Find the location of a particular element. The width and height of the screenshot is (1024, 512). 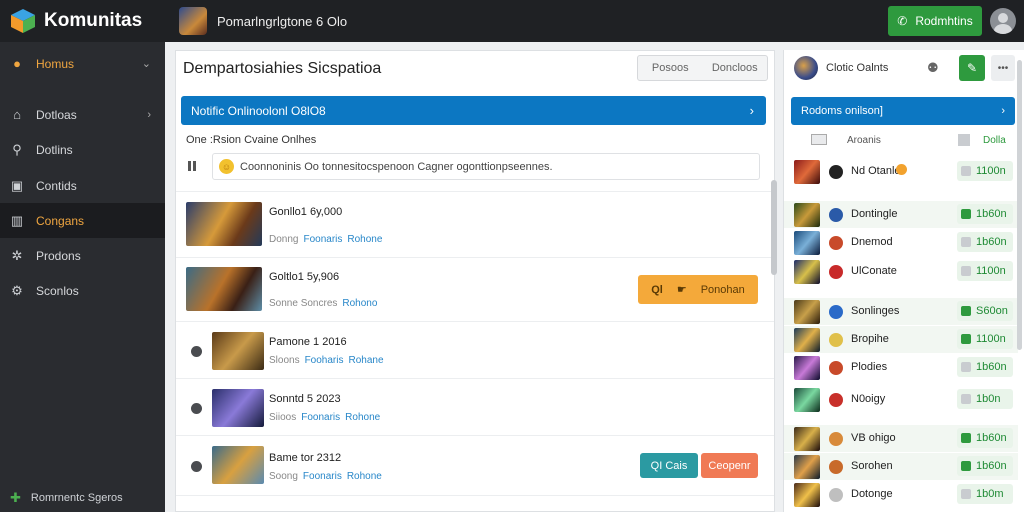

emoji-icon: ☺ is located at coordinates (226, 166).